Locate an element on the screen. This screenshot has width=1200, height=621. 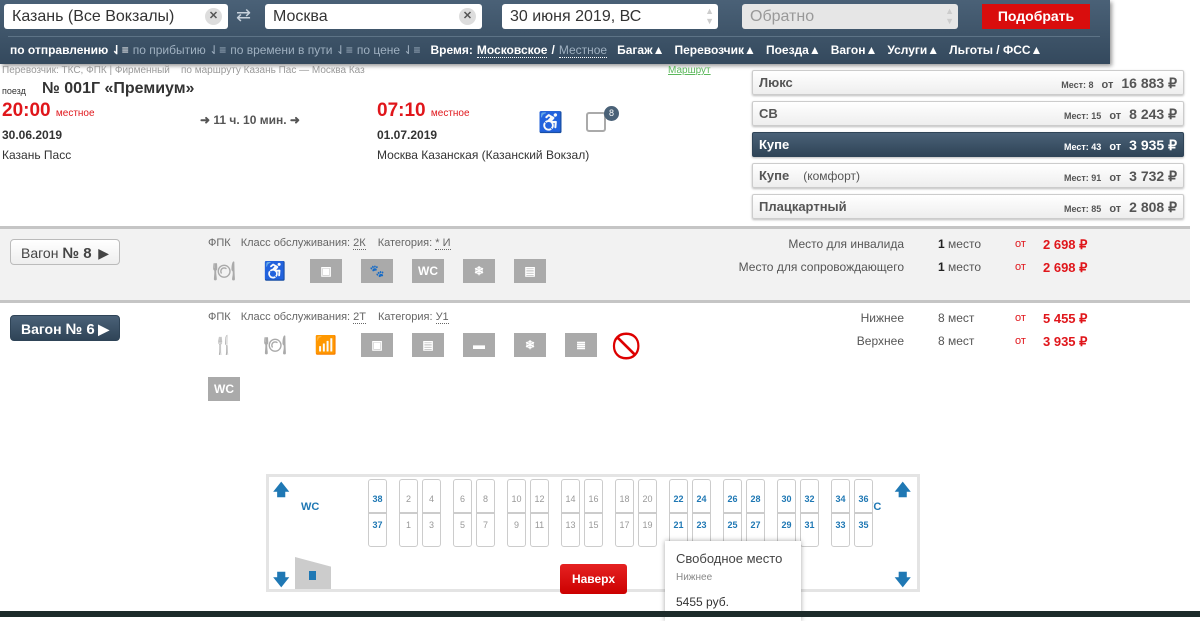
sort-departure: по отправлению ⇃≡ is located at coordinates (69, 50).